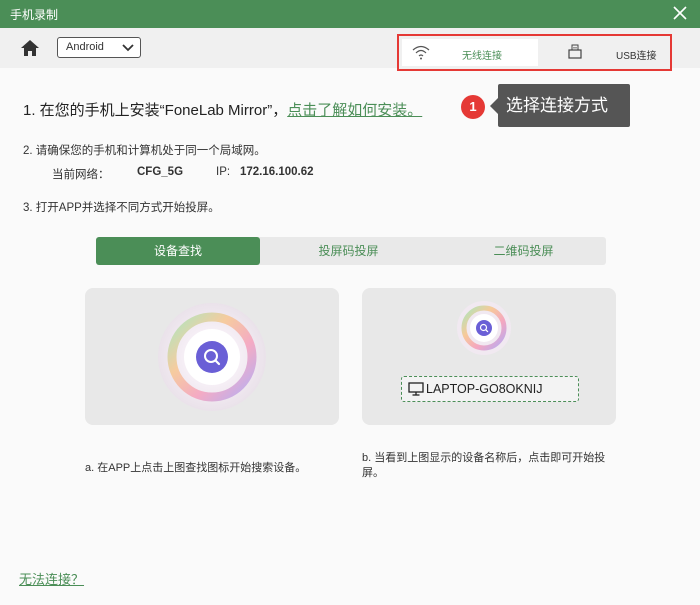  Describe the element at coordinates (416, 389) in the screenshot. I see `monitor-icon` at that location.